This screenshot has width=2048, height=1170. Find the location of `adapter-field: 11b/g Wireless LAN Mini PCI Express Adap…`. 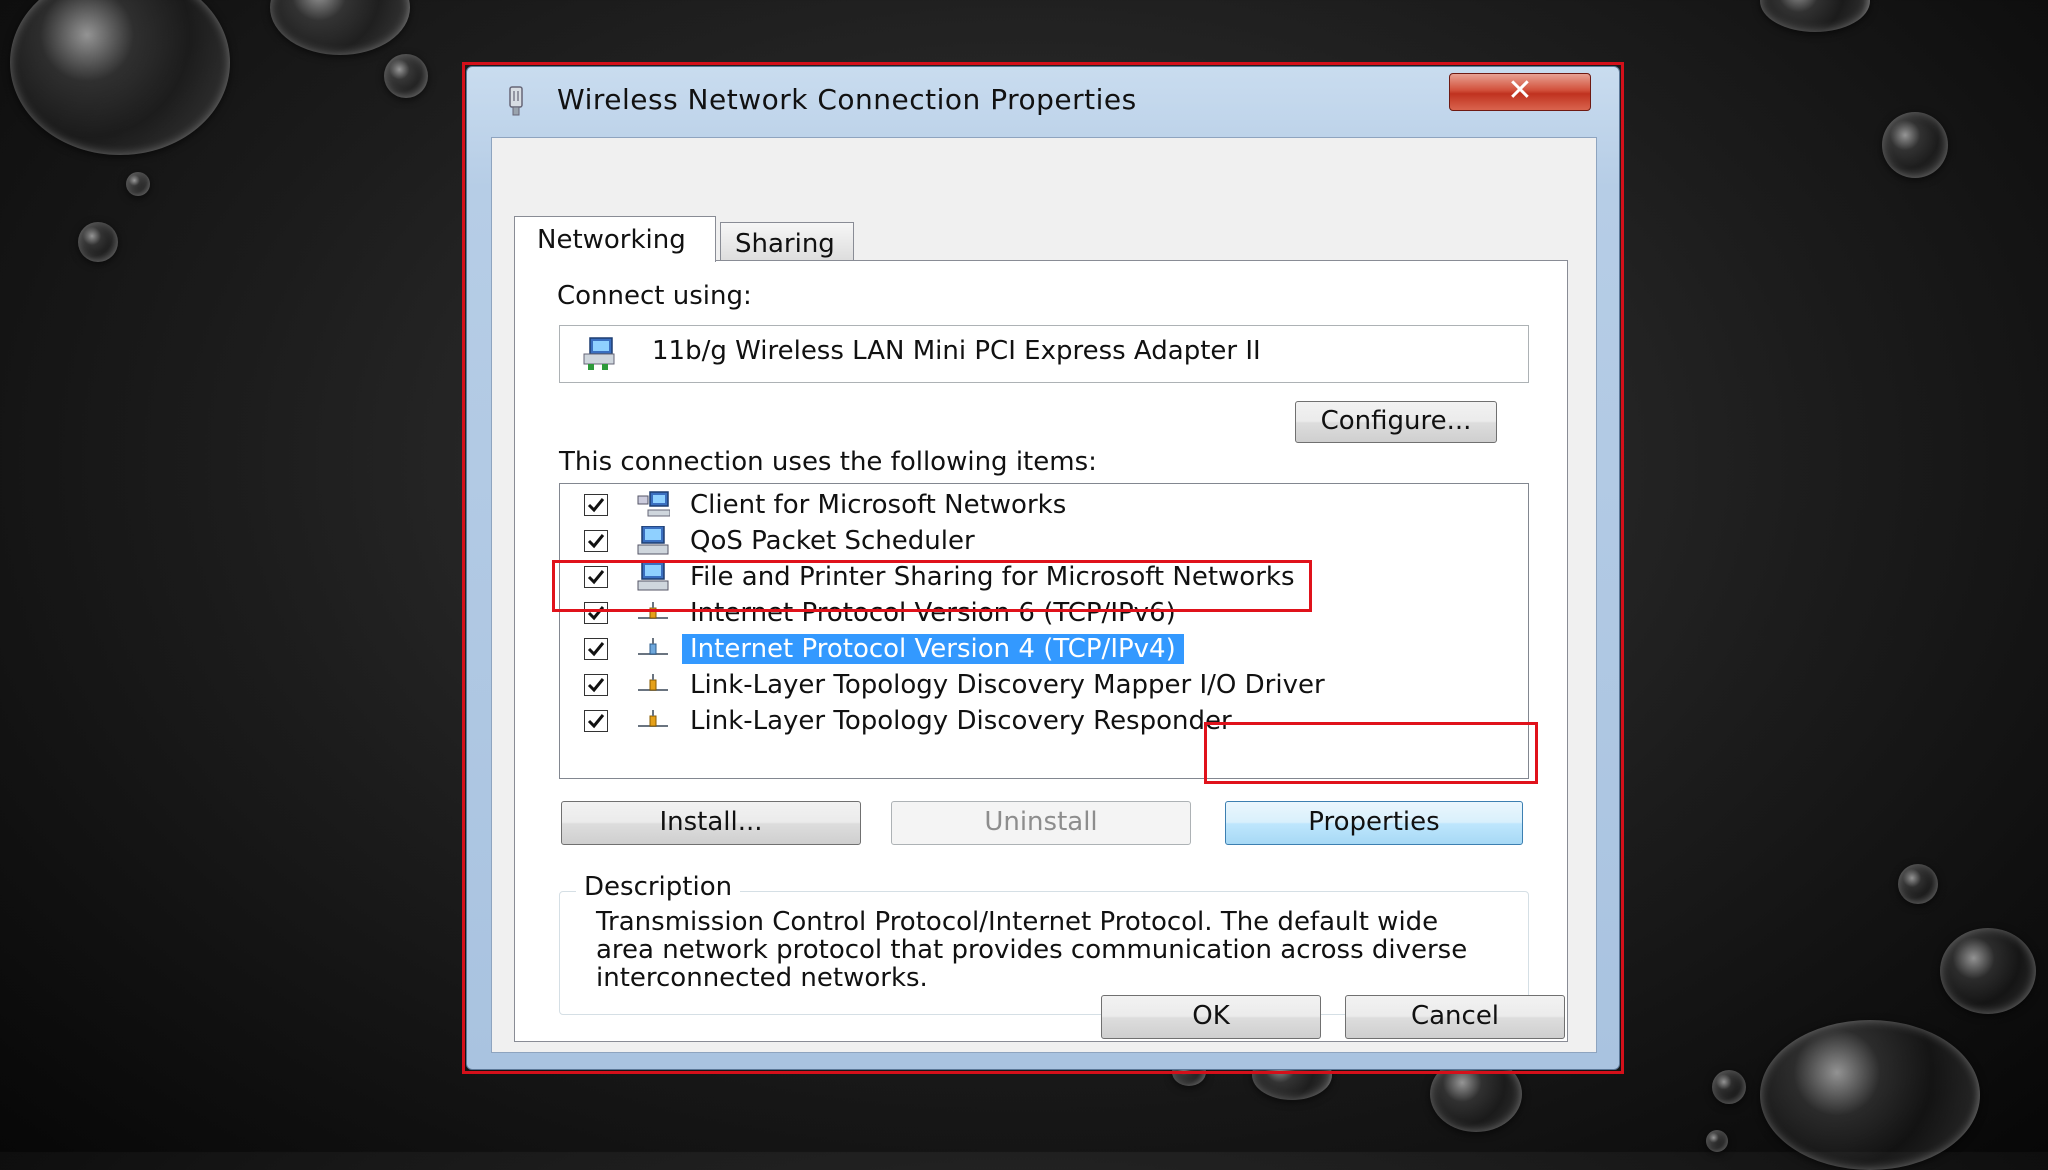

adapter-field: 11b/g Wireless LAN Mini PCI Express Adap… is located at coordinates (1044, 354).